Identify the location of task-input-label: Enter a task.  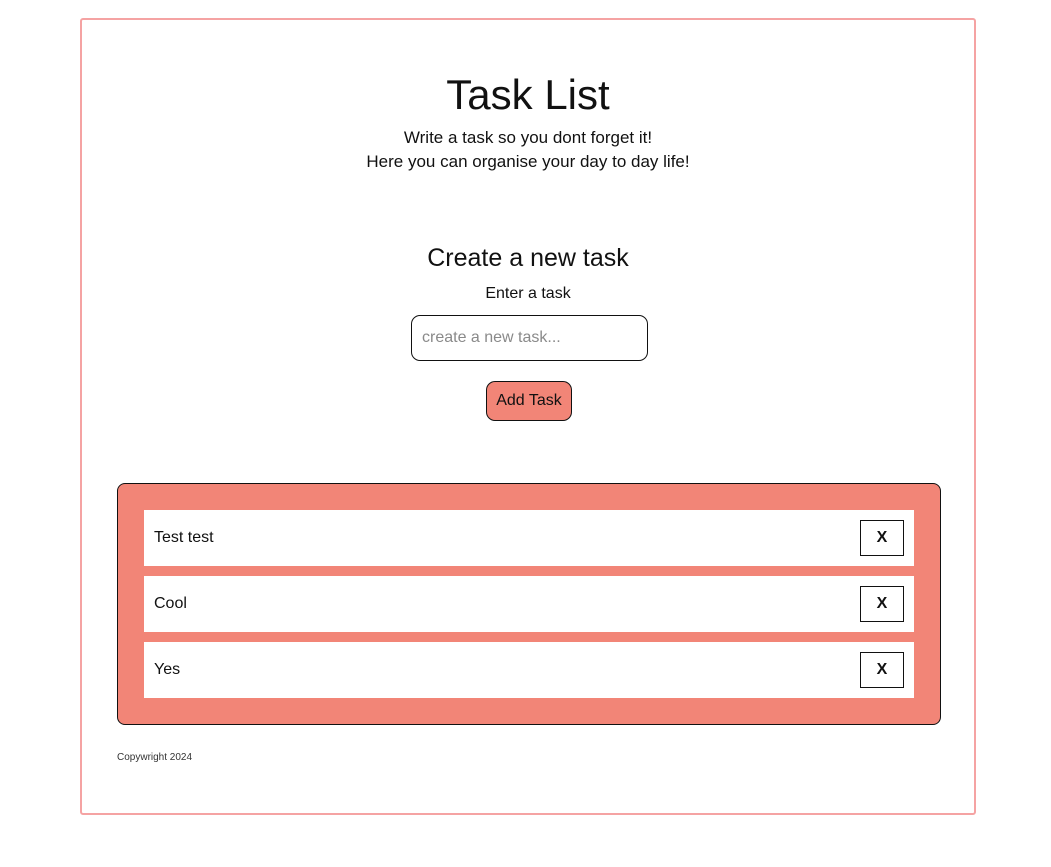
(528, 293).